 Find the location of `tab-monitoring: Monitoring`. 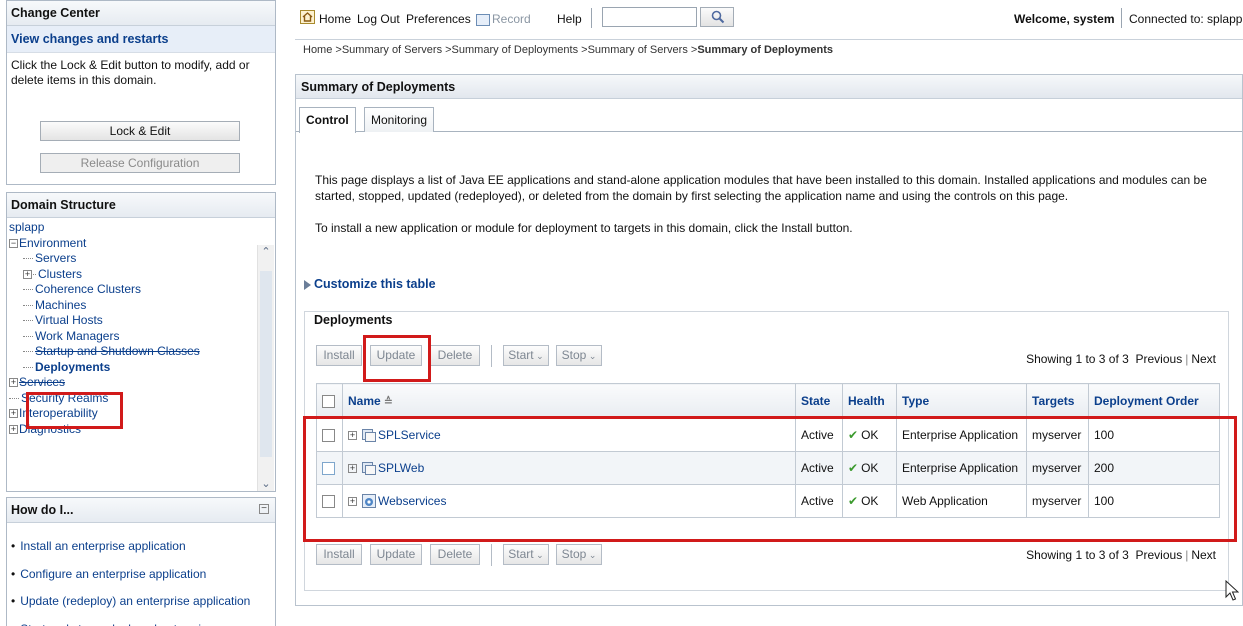

tab-monitoring: Monitoring is located at coordinates (399, 119).